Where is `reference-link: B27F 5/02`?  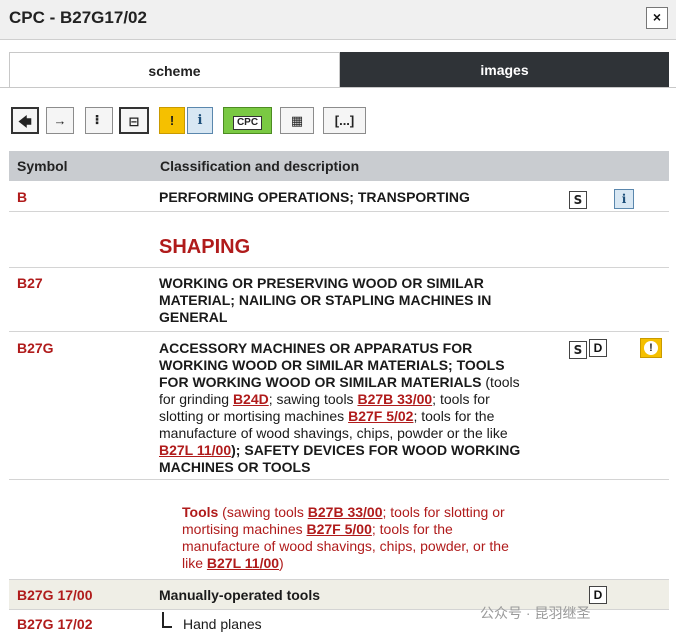
reference-link: B27F 5/02 is located at coordinates (380, 416).